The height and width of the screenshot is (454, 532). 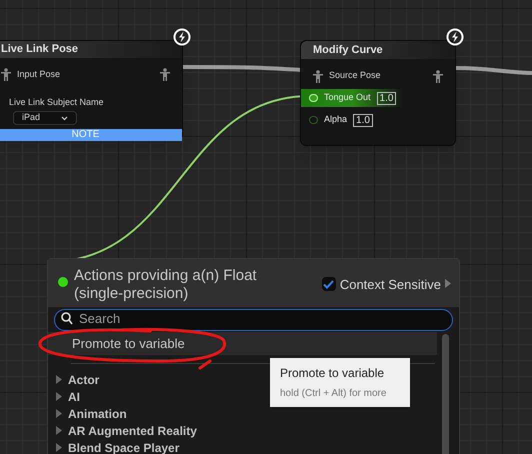 I want to click on category-label: AI, so click(x=74, y=397).